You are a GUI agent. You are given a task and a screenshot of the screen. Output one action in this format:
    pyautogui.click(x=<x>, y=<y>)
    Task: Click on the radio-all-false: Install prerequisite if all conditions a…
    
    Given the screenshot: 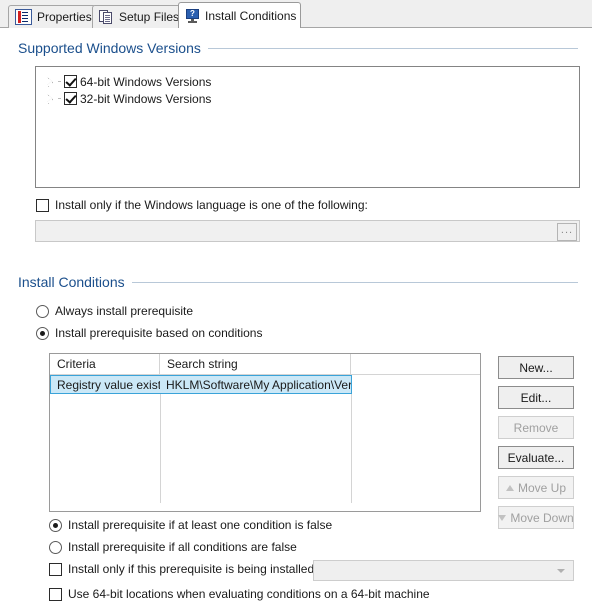 What is the action you would take?
    pyautogui.click(x=173, y=547)
    